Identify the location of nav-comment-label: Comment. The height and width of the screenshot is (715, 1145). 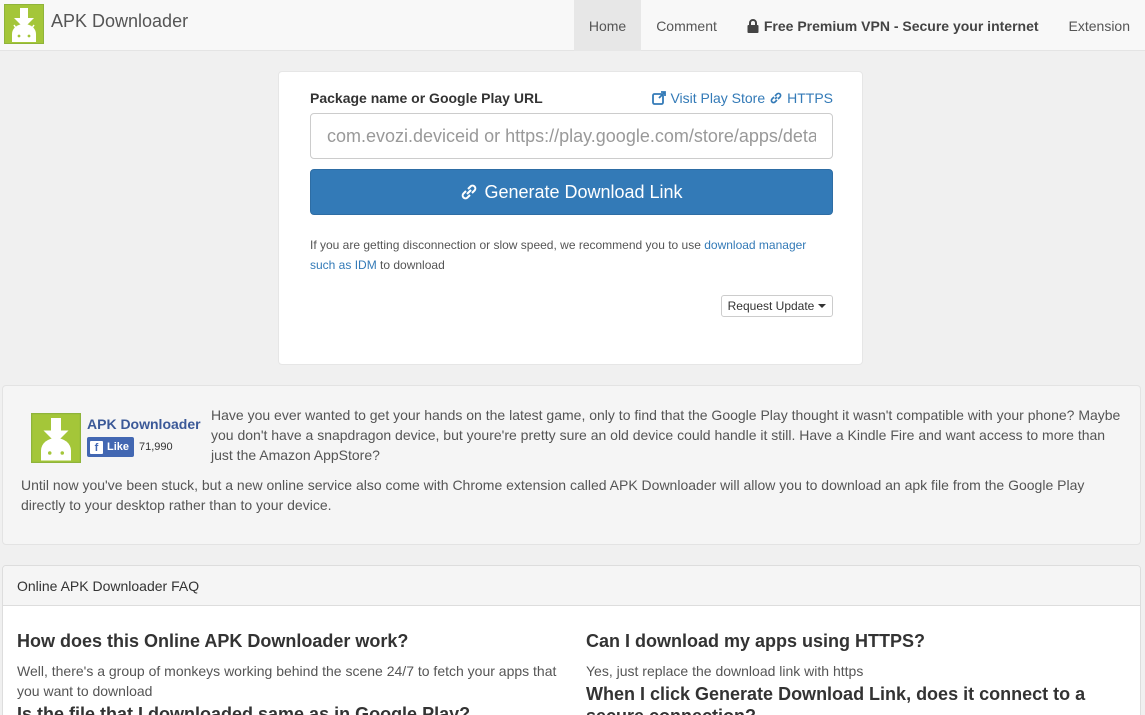
(686, 25).